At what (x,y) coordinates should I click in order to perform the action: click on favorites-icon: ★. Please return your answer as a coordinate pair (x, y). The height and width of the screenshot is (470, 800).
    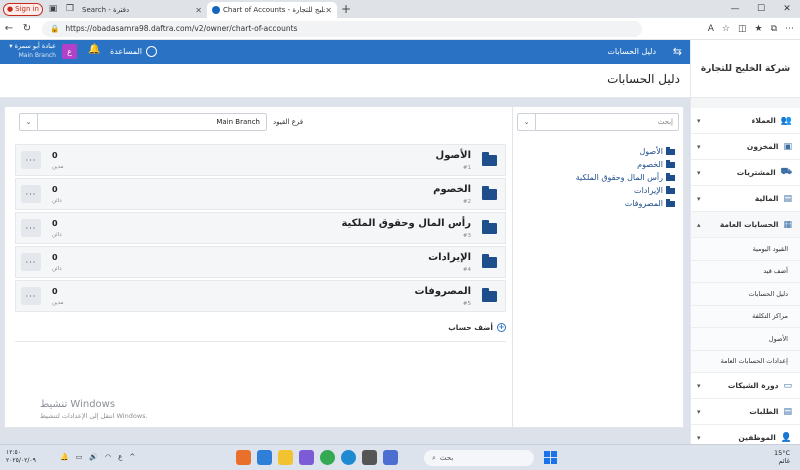
    Looking at the image, I should click on (758, 29).